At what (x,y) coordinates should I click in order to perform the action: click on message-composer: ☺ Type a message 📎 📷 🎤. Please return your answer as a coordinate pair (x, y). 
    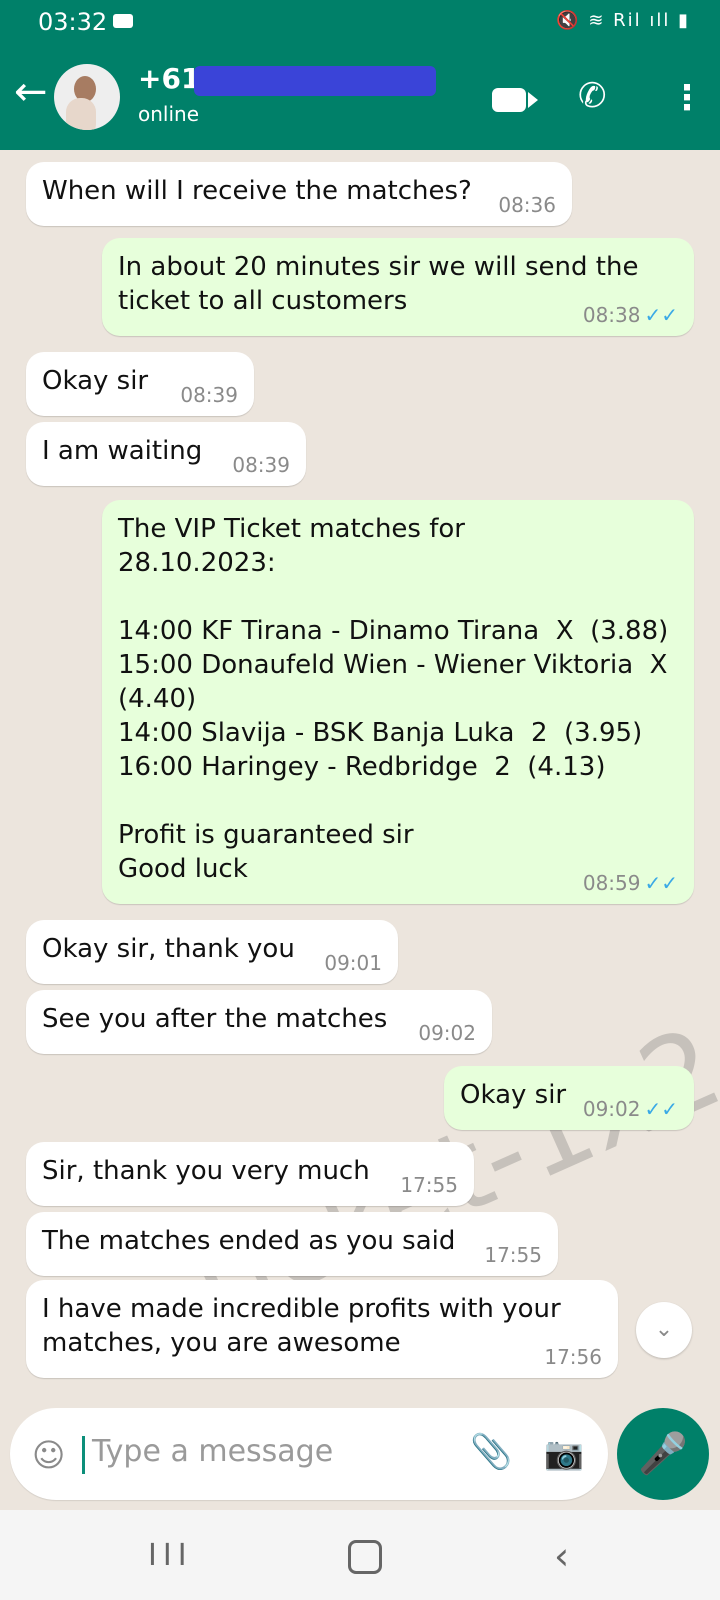
    Looking at the image, I should click on (360, 1459).